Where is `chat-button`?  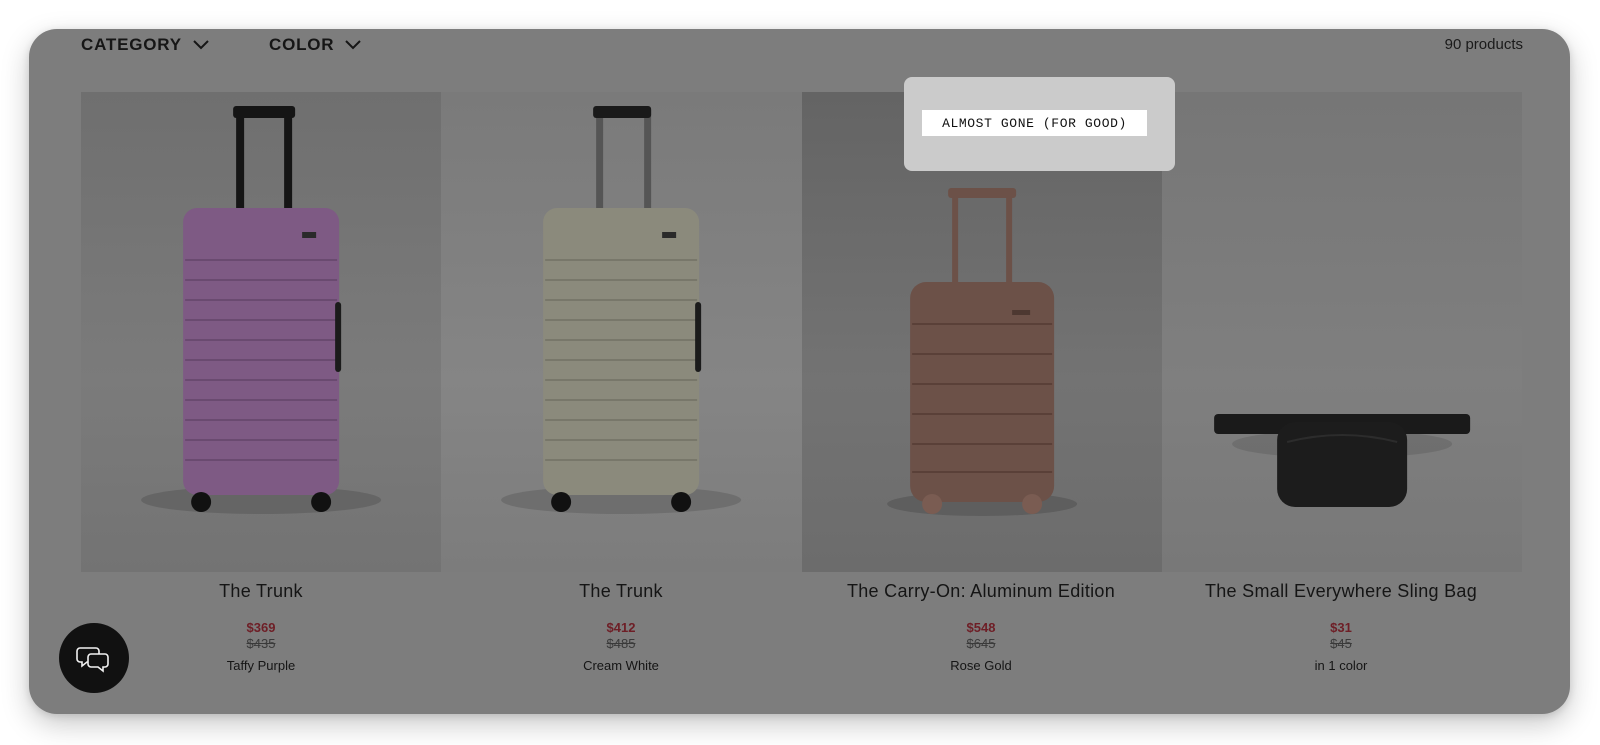
chat-button is located at coordinates (94, 658).